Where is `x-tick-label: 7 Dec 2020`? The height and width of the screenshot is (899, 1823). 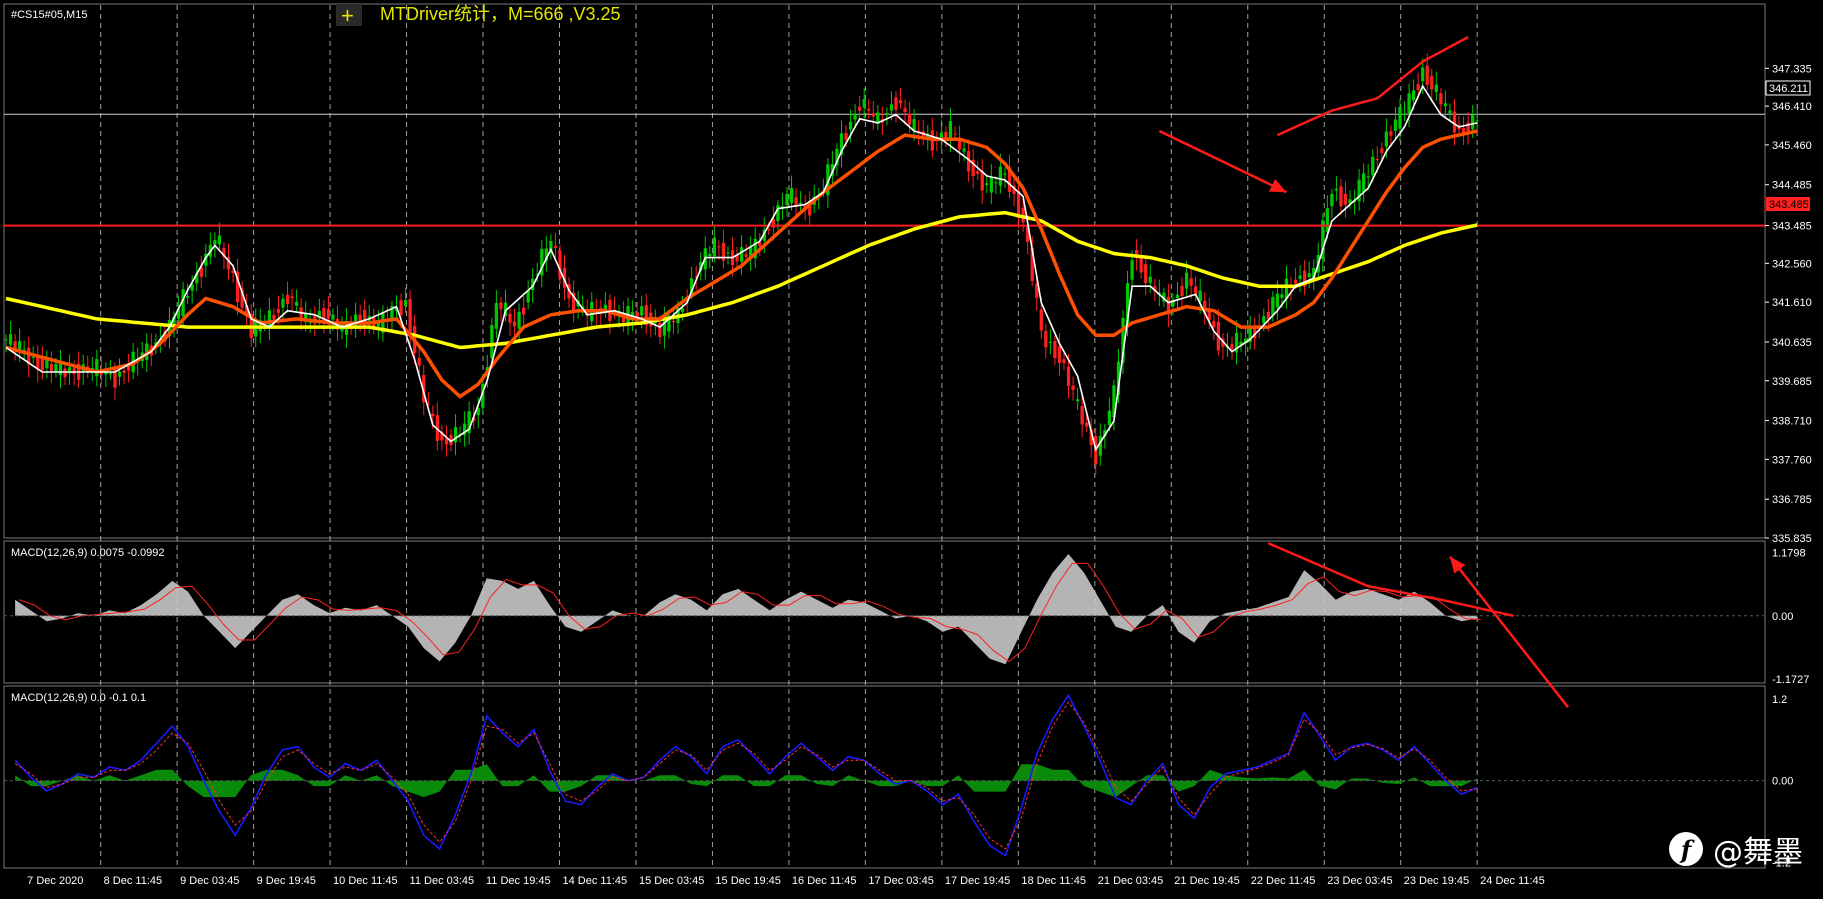 x-tick-label: 7 Dec 2020 is located at coordinates (55, 881).